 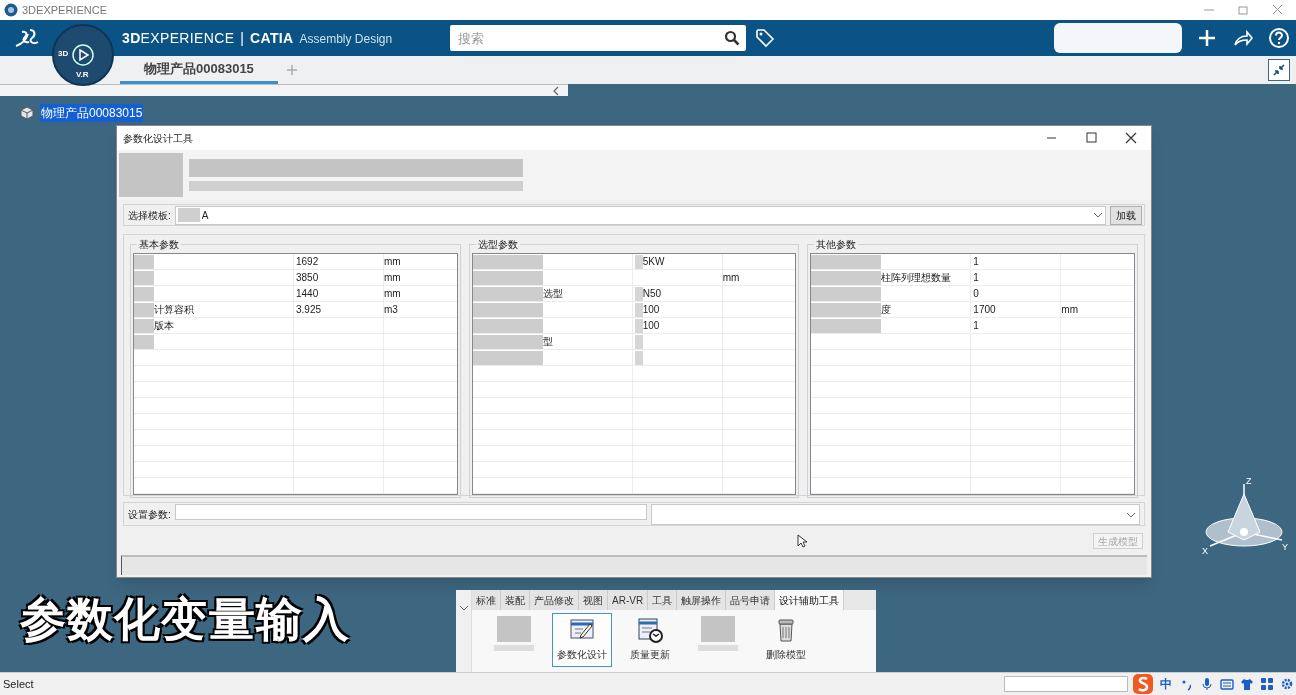 What do you see at coordinates (628, 600) in the screenshot?
I see `ribbon-tab: AR-VR` at bounding box center [628, 600].